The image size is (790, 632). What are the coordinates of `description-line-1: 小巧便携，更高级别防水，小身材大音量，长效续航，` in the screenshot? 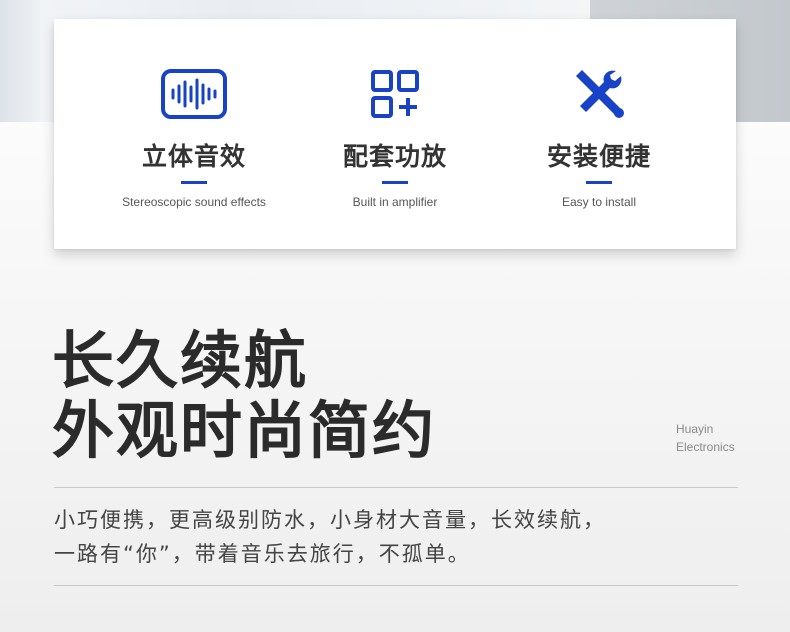 It's located at (330, 520).